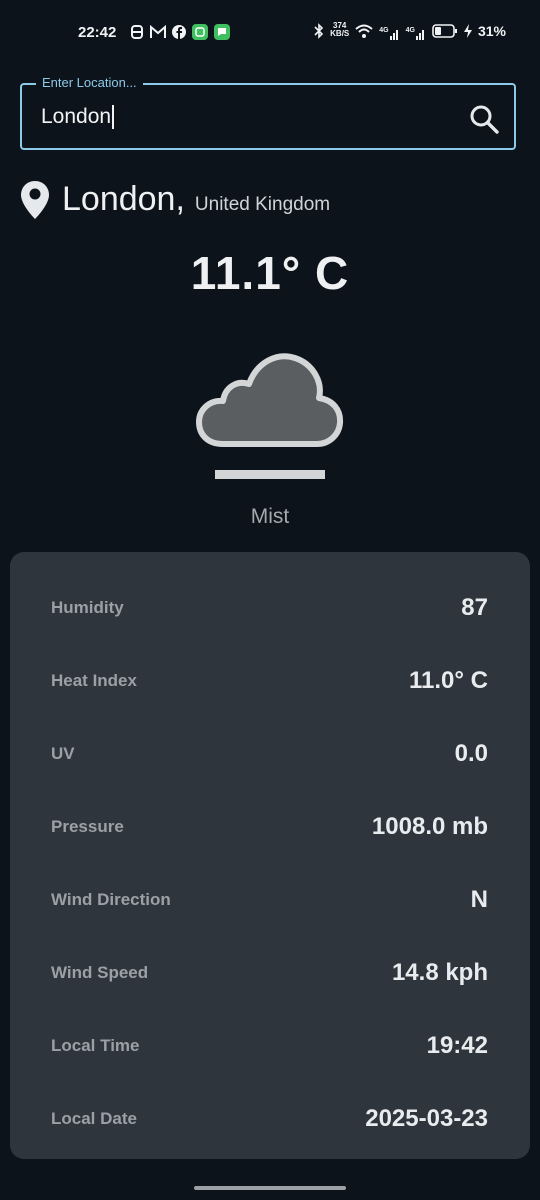  I want to click on charging-icon, so click(467, 31).